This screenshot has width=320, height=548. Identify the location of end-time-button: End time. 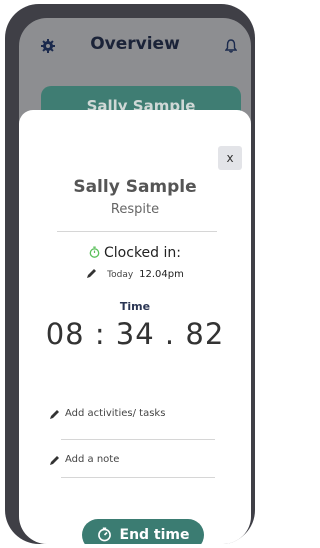
(143, 531).